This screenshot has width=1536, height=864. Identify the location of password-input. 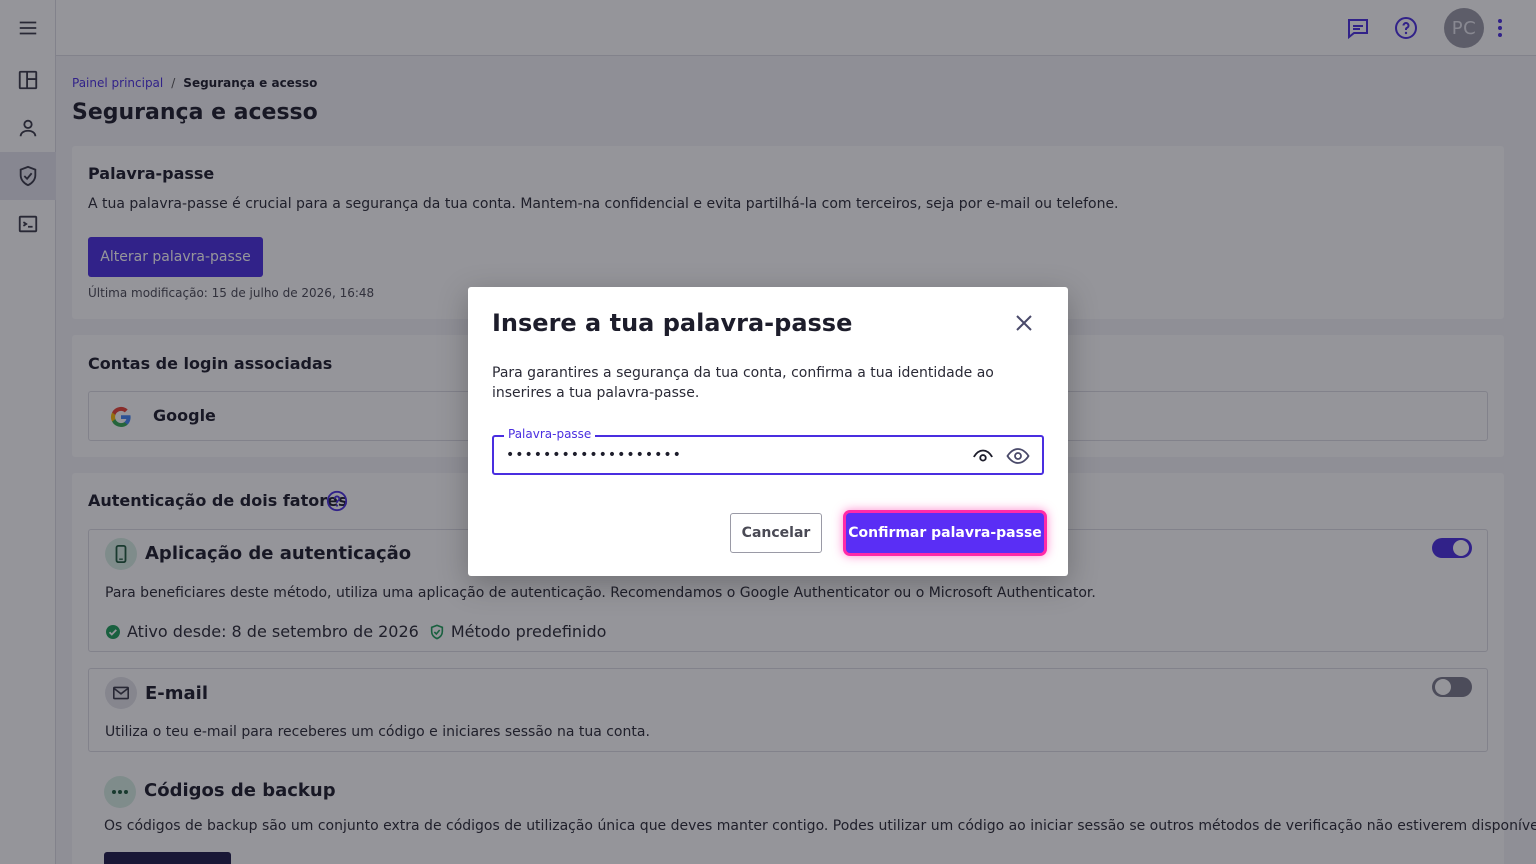
(726, 455).